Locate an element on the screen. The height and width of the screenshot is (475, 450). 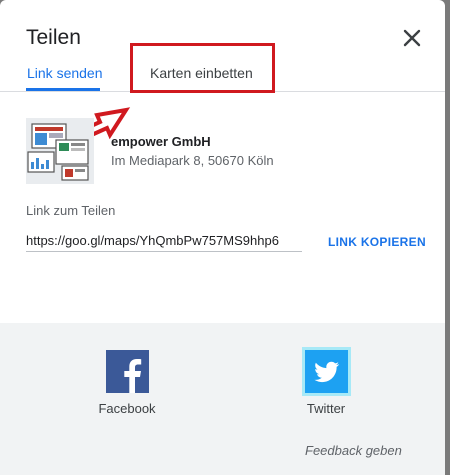
facebook-share-button: Facebook is located at coordinates (127, 383).